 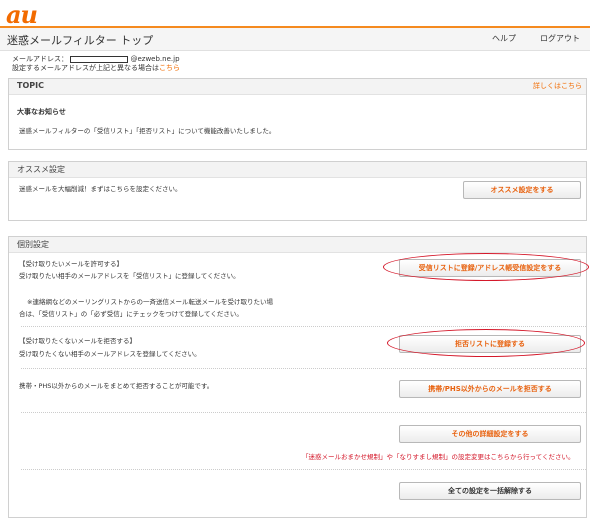 What do you see at coordinates (33, 244) in the screenshot?
I see `individual-heading: 個別設定` at bounding box center [33, 244].